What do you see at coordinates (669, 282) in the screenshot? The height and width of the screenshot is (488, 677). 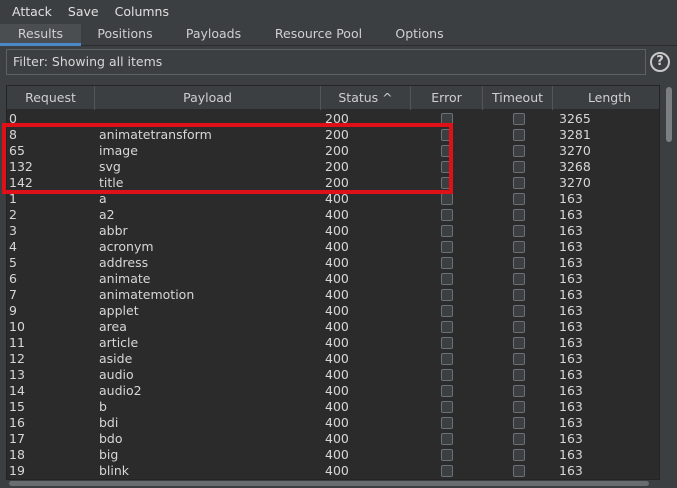 I see `vertical-scrollbar` at bounding box center [669, 282].